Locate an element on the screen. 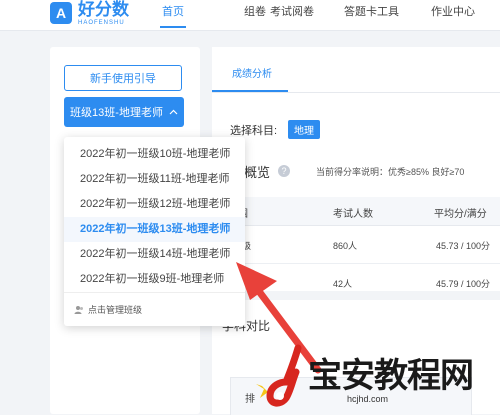  watermark-text: 宝安教程网 is located at coordinates (391, 376).